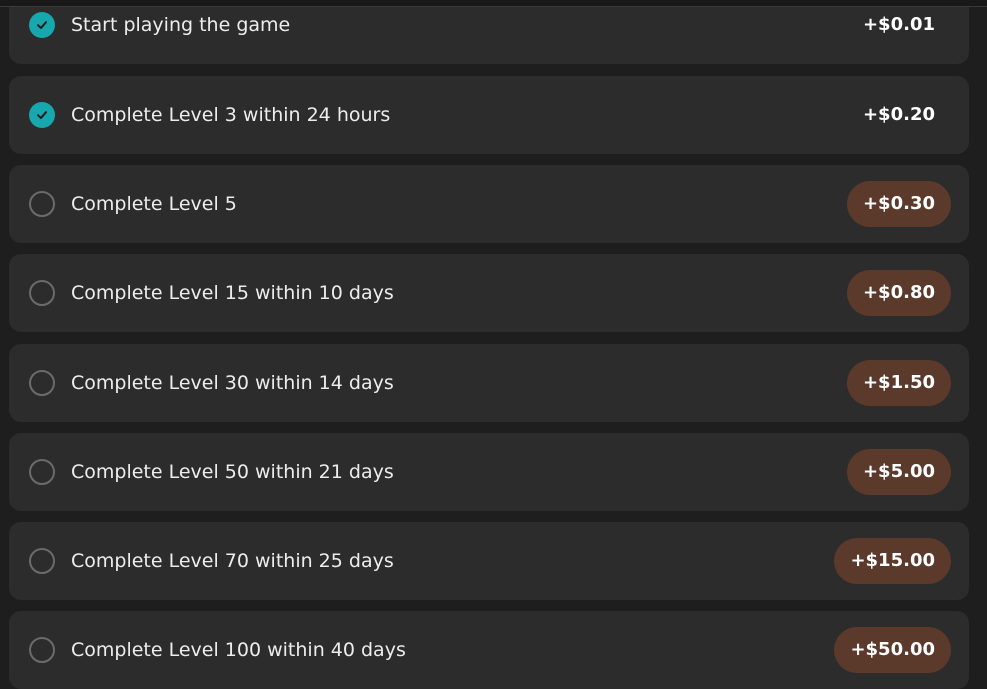 This screenshot has width=987, height=689. Describe the element at coordinates (232, 293) in the screenshot. I see `task-label: Complete Level 15 within 10 days` at that location.